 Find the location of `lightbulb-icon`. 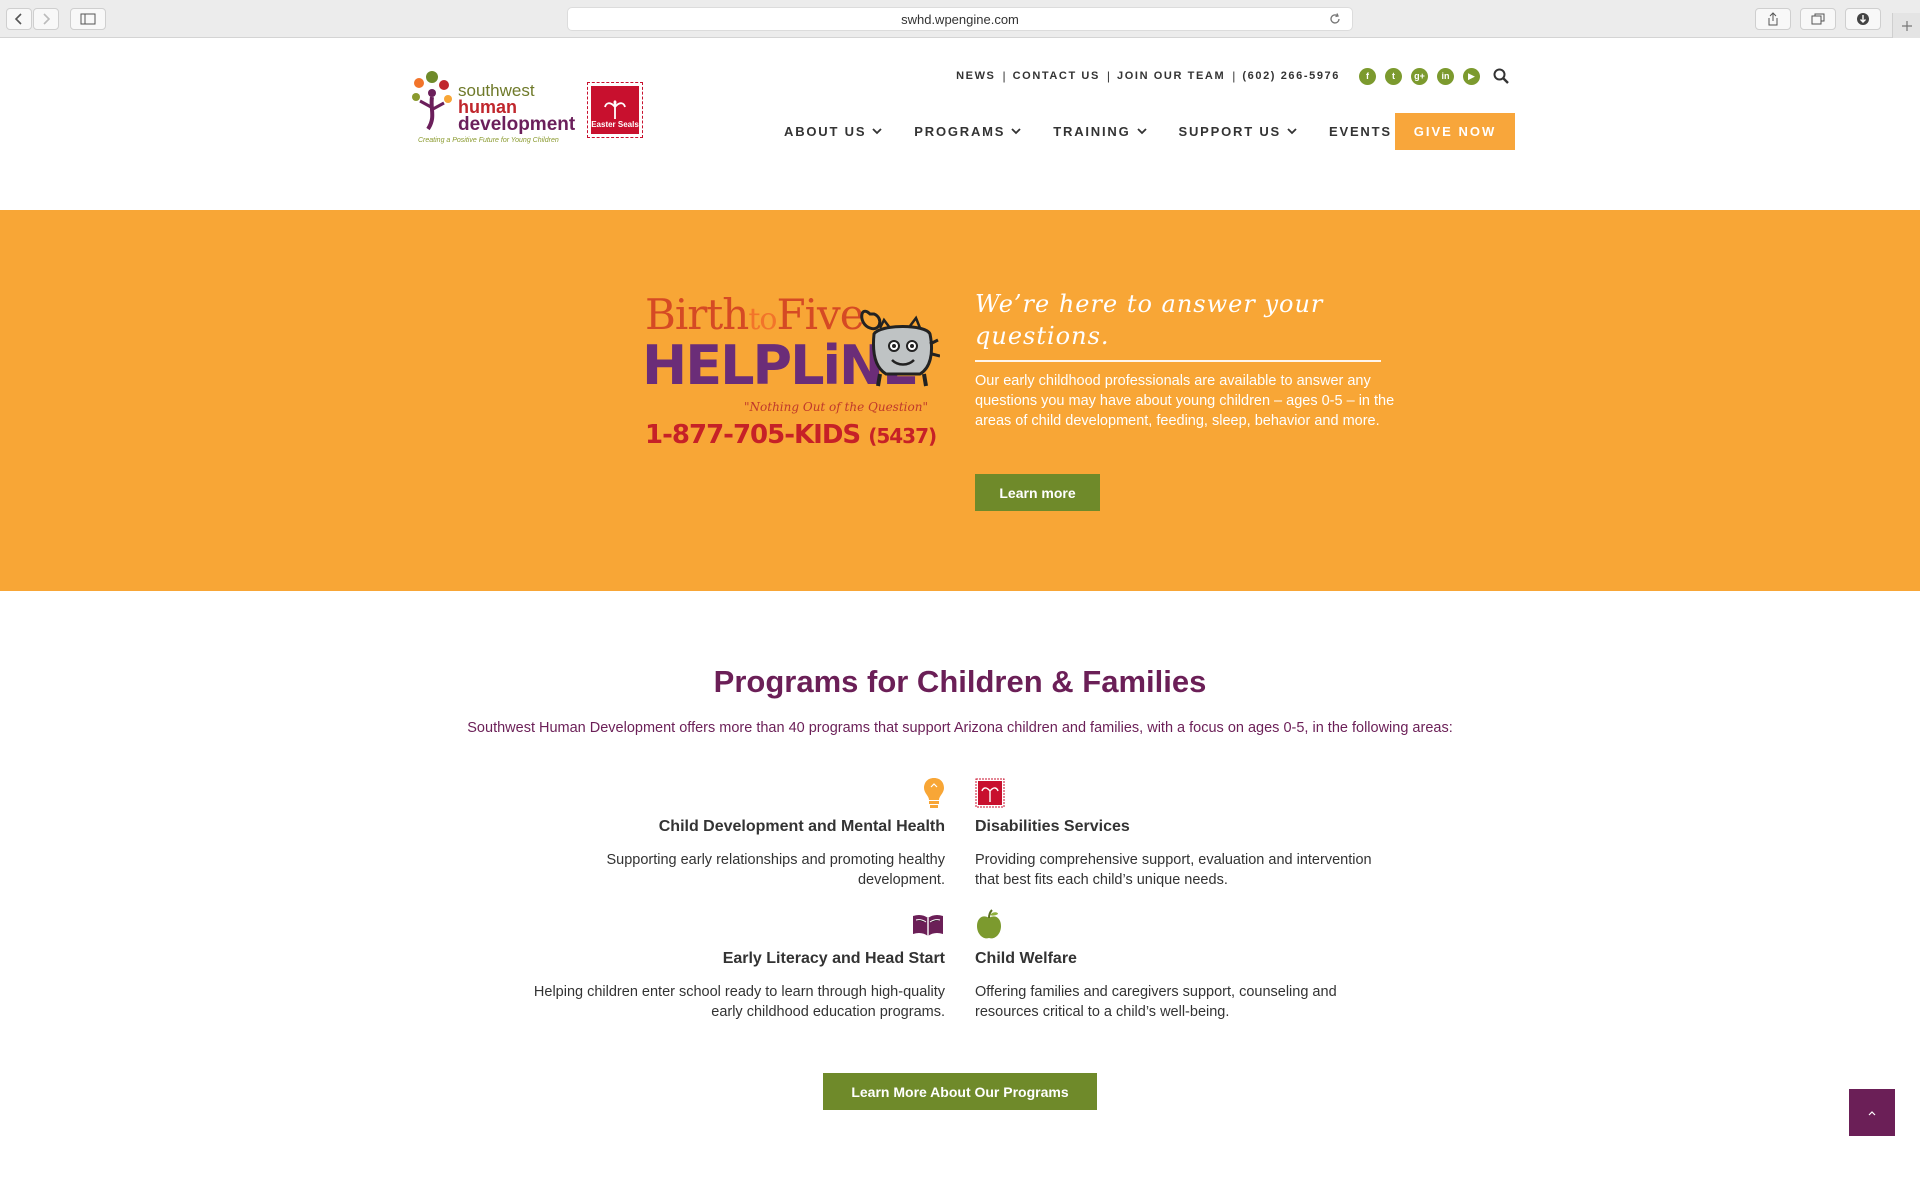

lightbulb-icon is located at coordinates (934, 793).